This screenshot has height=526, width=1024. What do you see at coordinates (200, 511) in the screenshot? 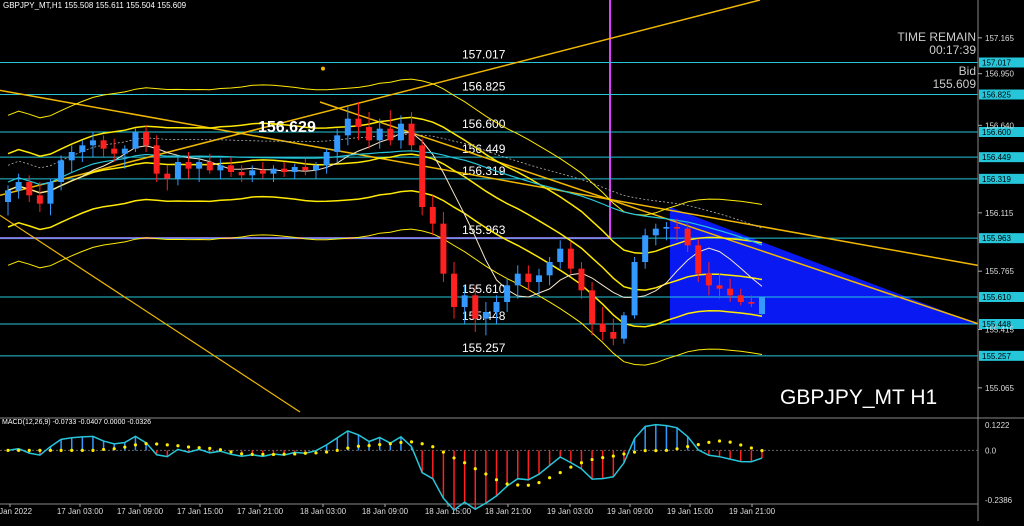
I see `x-tick-label: 17 Jan 15:00` at bounding box center [200, 511].